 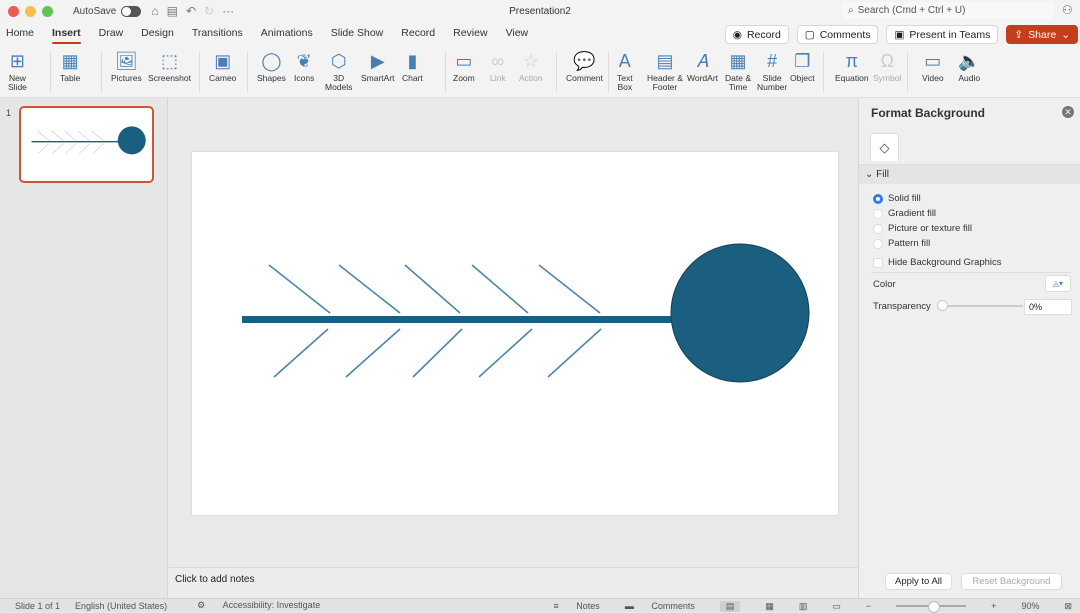 I want to click on pattern-fill-option: Pattern fill, so click(x=901, y=243).